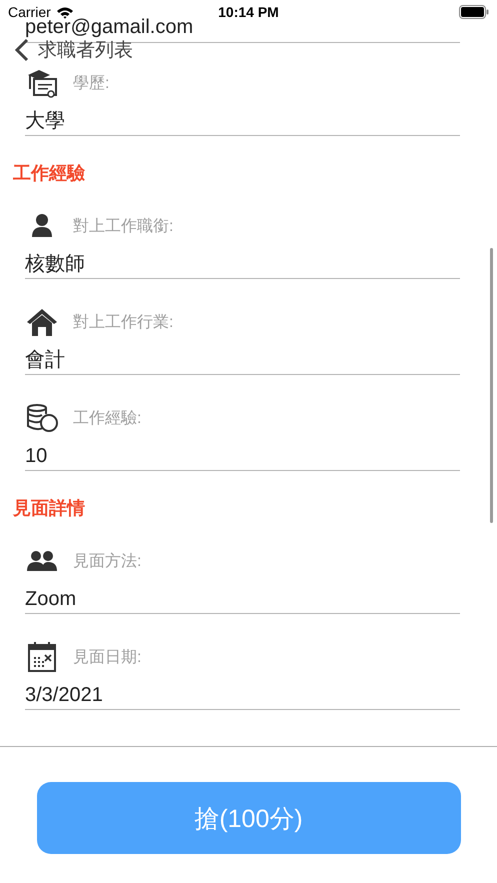 The image size is (497, 883). I want to click on field-label: 對上工作行業:, so click(123, 322).